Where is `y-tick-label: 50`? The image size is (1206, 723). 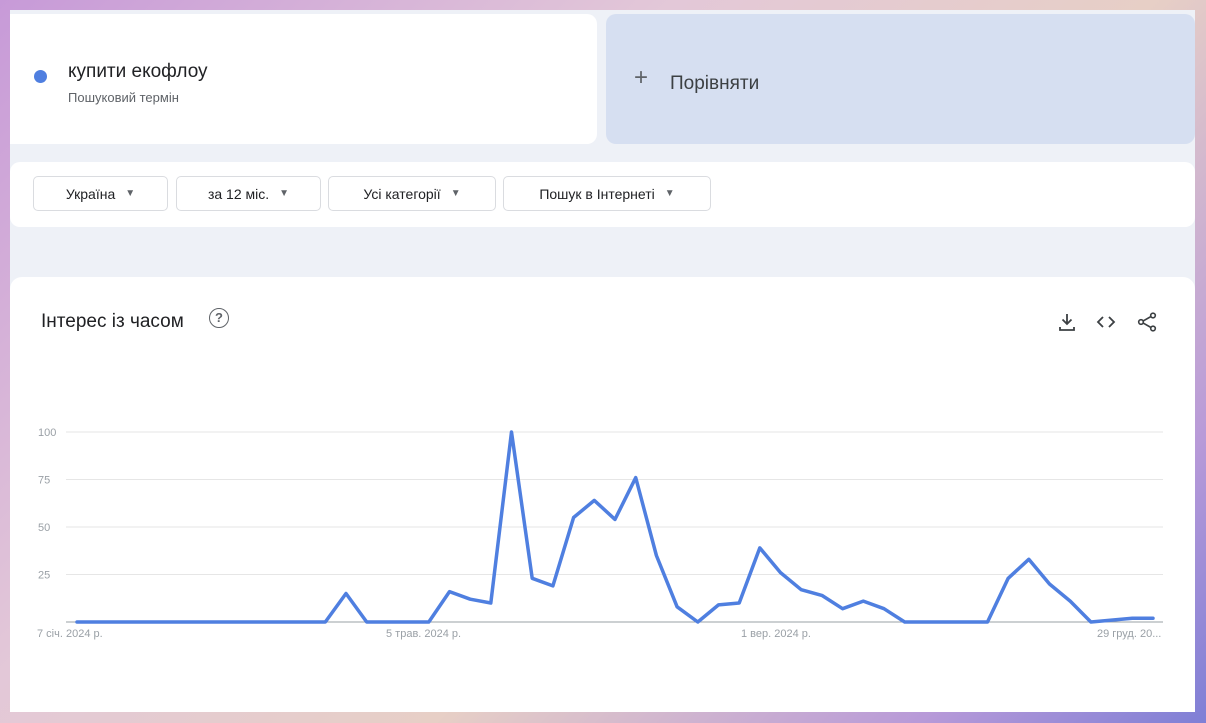
y-tick-label: 50 is located at coordinates (44, 528).